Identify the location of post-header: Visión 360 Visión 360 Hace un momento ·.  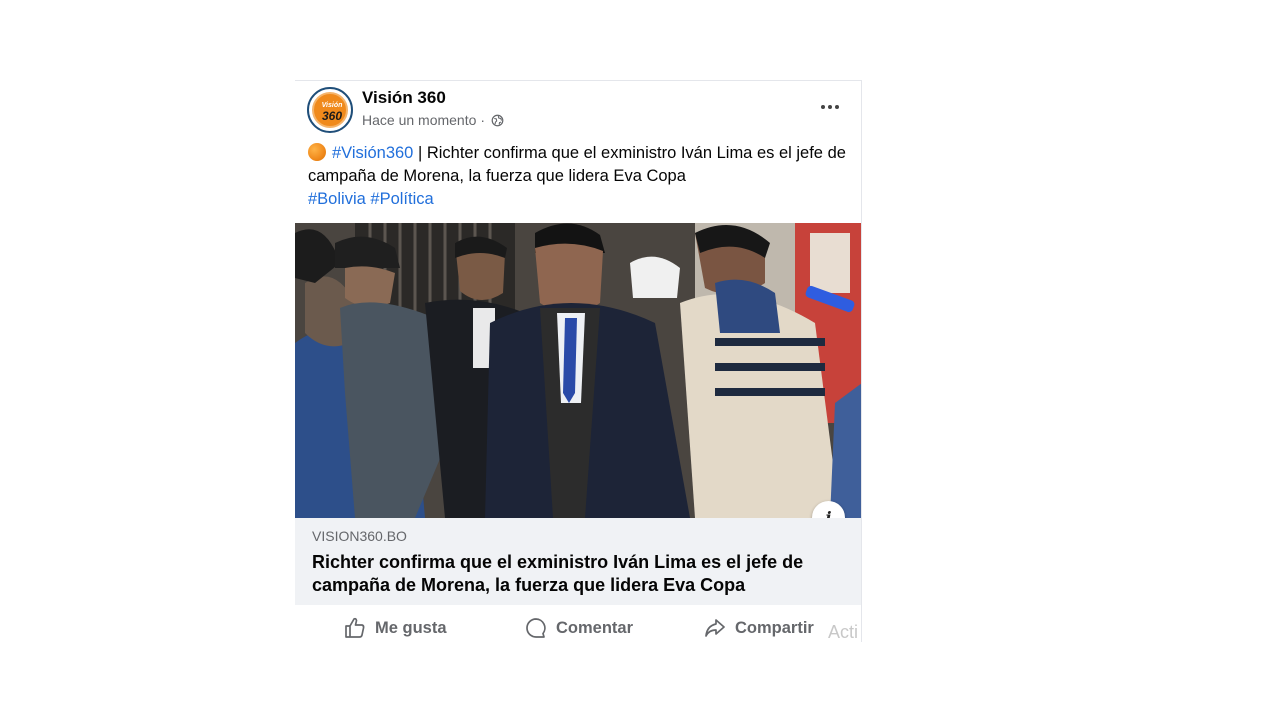
(578, 110).